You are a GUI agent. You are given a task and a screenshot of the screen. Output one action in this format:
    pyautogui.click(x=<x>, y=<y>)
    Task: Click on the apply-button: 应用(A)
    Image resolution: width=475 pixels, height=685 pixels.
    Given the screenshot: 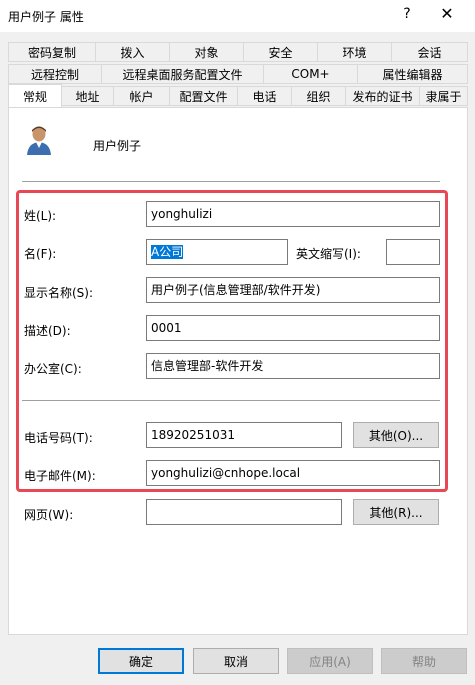 What is the action you would take?
    pyautogui.click(x=330, y=661)
    